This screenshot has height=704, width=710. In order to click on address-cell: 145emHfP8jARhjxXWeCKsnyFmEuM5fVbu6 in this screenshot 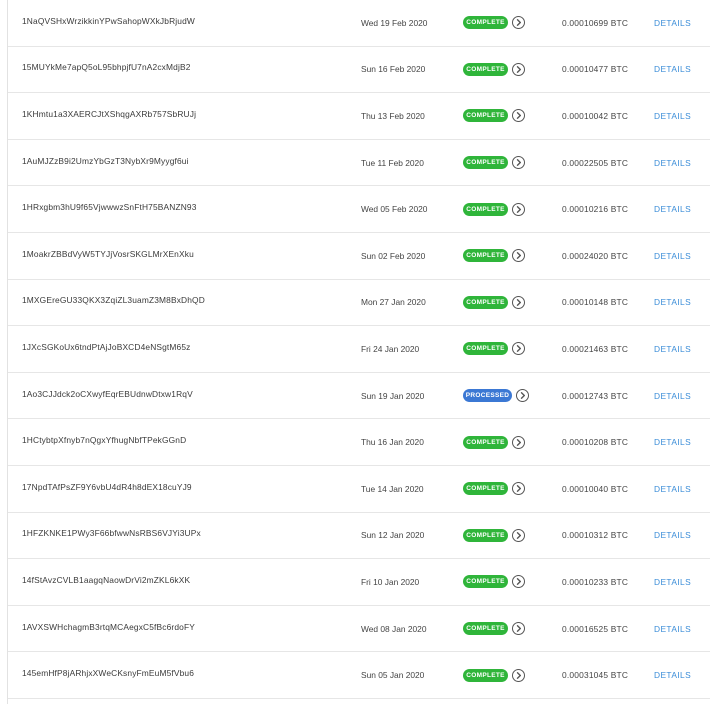, I will do `click(108, 673)`.